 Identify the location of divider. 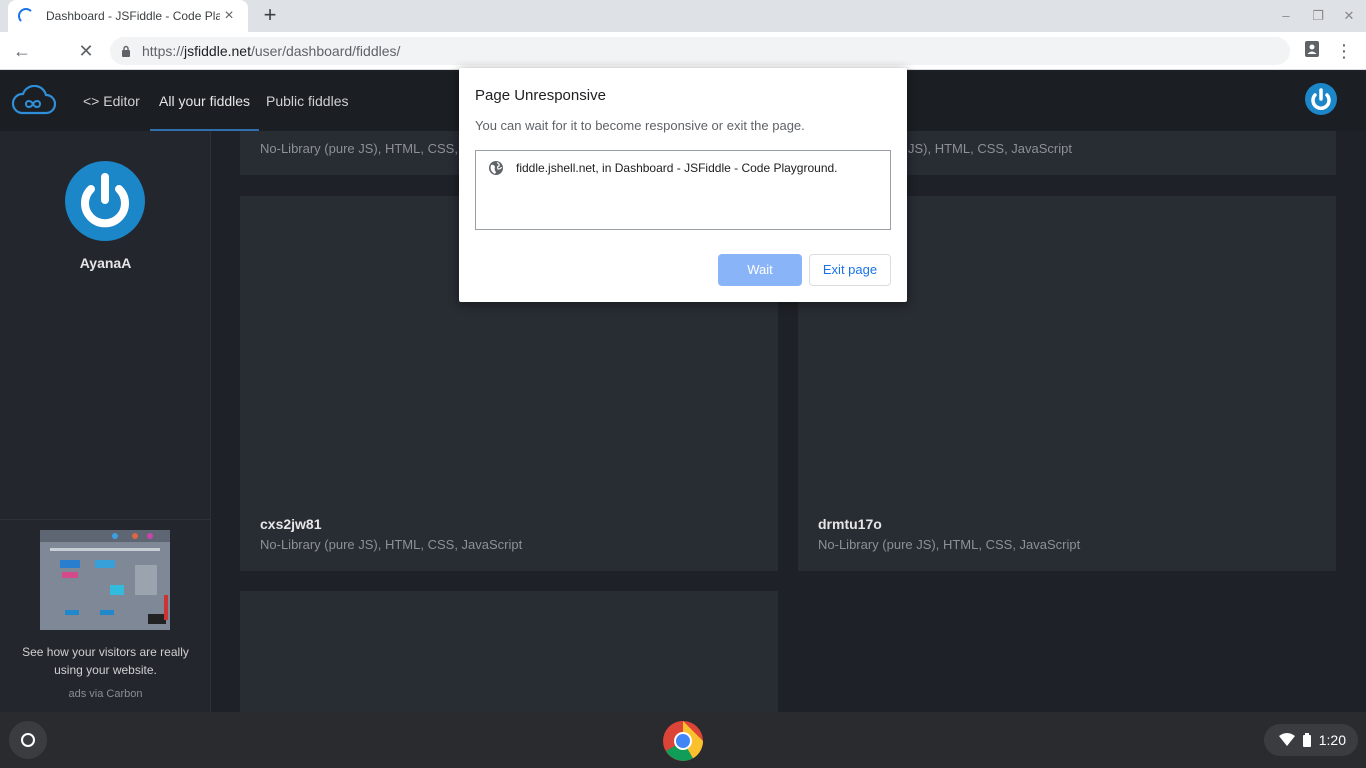
(105, 519).